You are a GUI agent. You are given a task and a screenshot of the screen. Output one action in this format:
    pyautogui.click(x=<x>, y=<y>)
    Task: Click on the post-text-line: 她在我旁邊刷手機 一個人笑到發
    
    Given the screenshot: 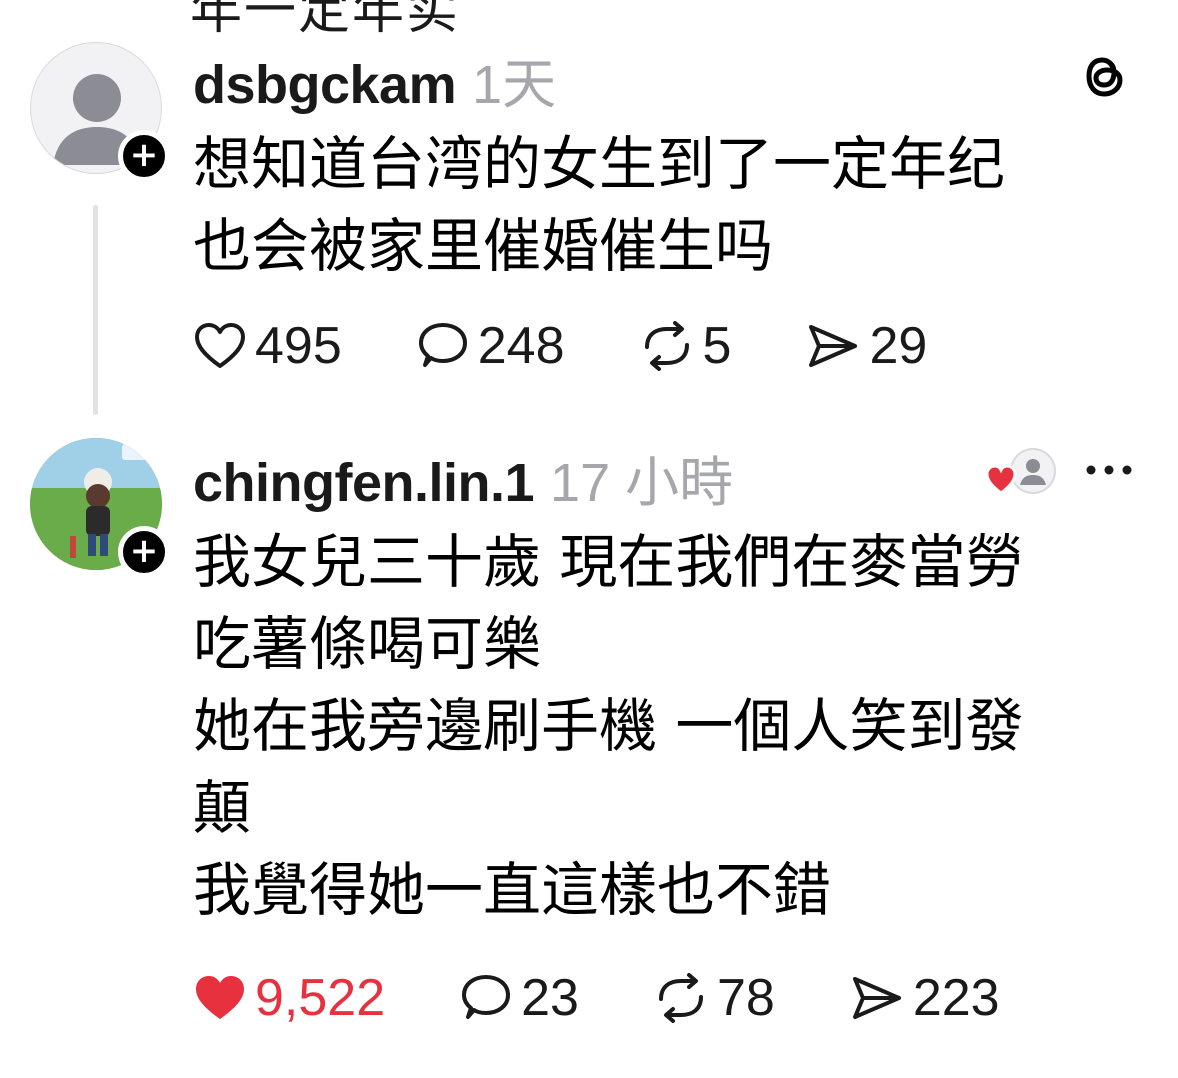 What is the action you would take?
    pyautogui.click(x=608, y=726)
    